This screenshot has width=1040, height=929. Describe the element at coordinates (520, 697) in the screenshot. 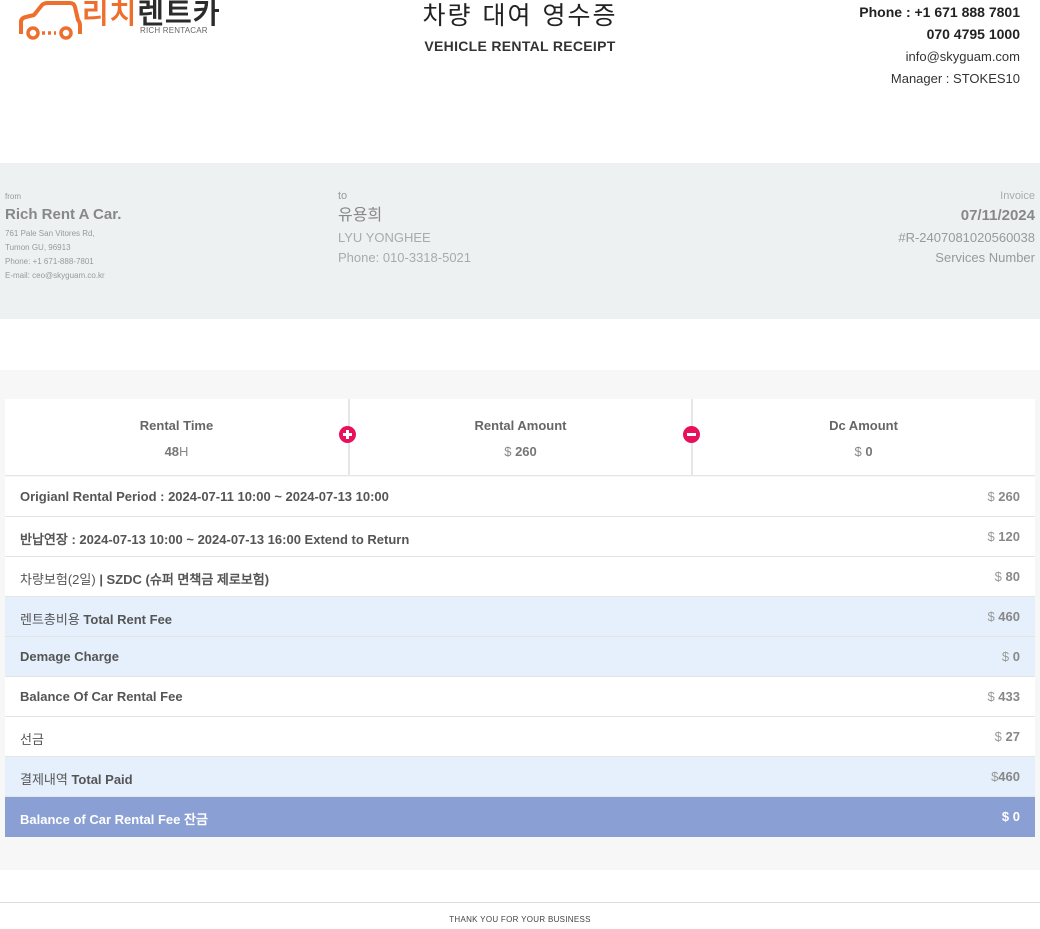

I see `line-item-balance-of-rental-fee: Balance Of Car Rental Fee $ 433` at that location.